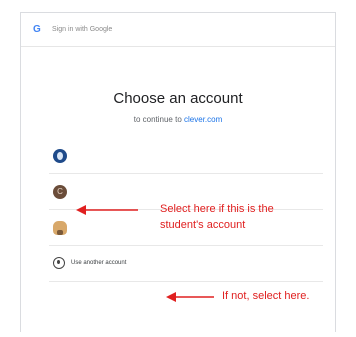  Describe the element at coordinates (178, 30) in the screenshot. I see `dialog-header: G Sign in with Google` at that location.